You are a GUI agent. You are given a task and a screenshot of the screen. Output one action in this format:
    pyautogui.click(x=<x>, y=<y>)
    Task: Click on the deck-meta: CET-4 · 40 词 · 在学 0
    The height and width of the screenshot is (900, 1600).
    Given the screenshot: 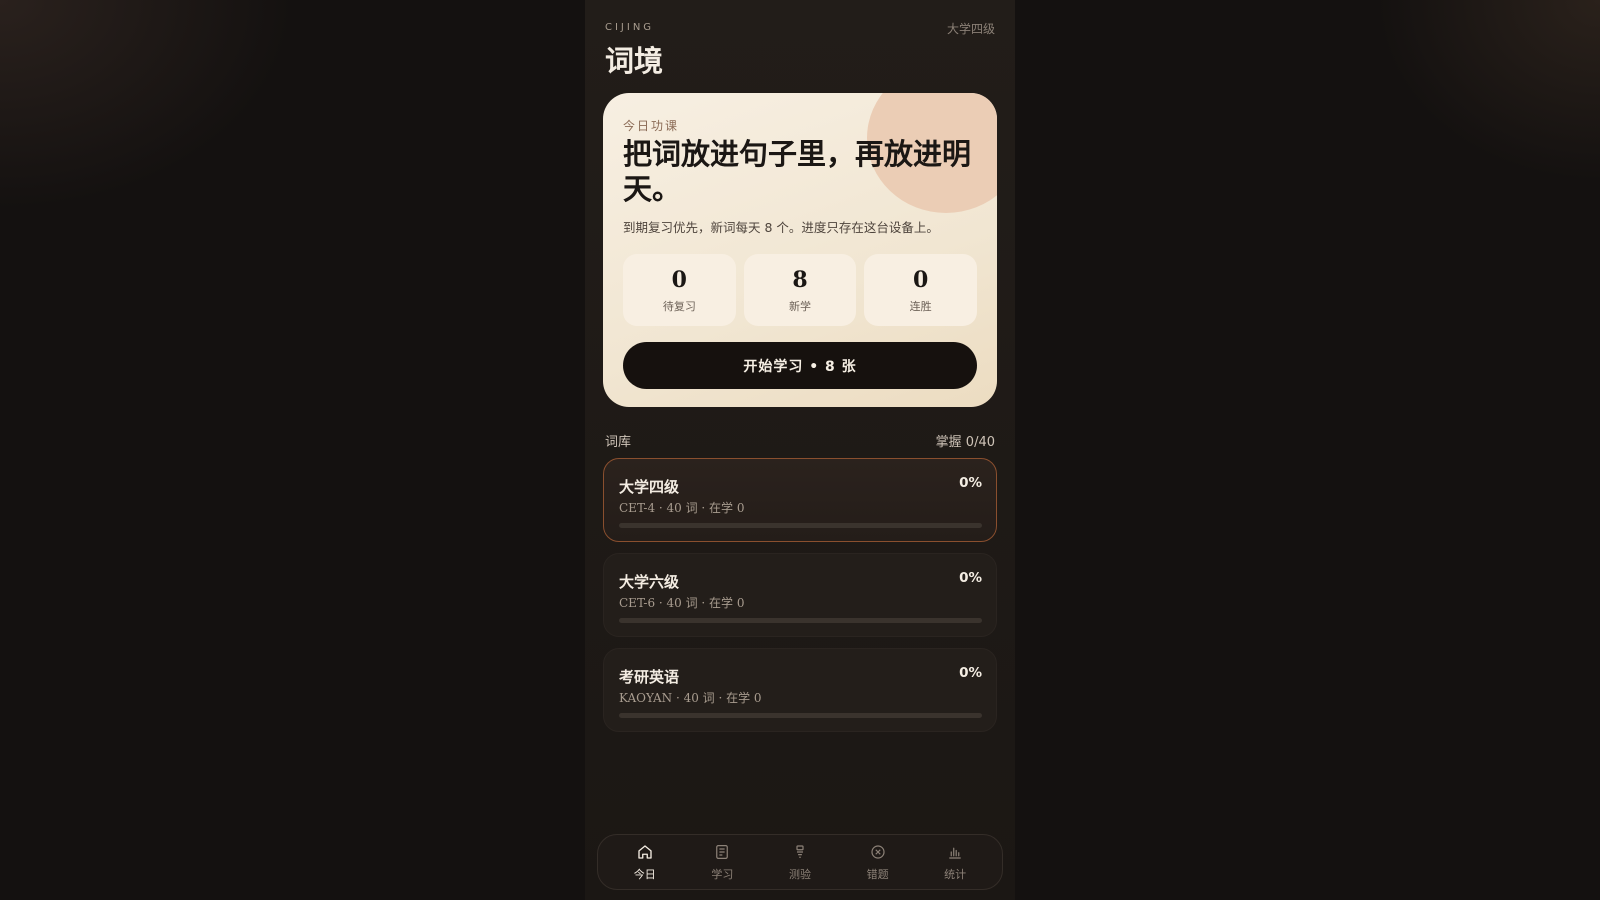 What is the action you would take?
    pyautogui.click(x=682, y=508)
    